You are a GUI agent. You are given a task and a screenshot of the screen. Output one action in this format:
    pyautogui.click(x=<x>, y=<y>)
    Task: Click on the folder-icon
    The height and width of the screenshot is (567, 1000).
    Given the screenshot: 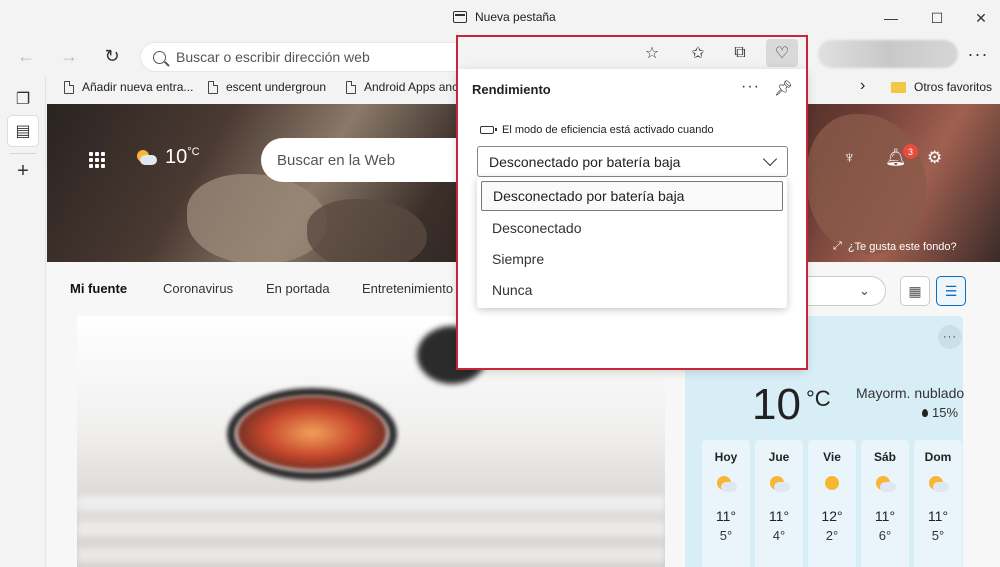 What is the action you would take?
    pyautogui.click(x=898, y=87)
    